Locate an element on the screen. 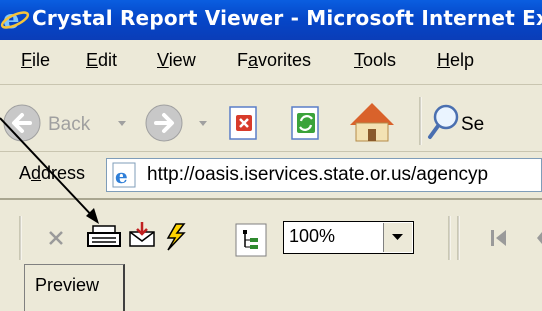 This screenshot has width=542, height=311. export-button is located at coordinates (142, 234).